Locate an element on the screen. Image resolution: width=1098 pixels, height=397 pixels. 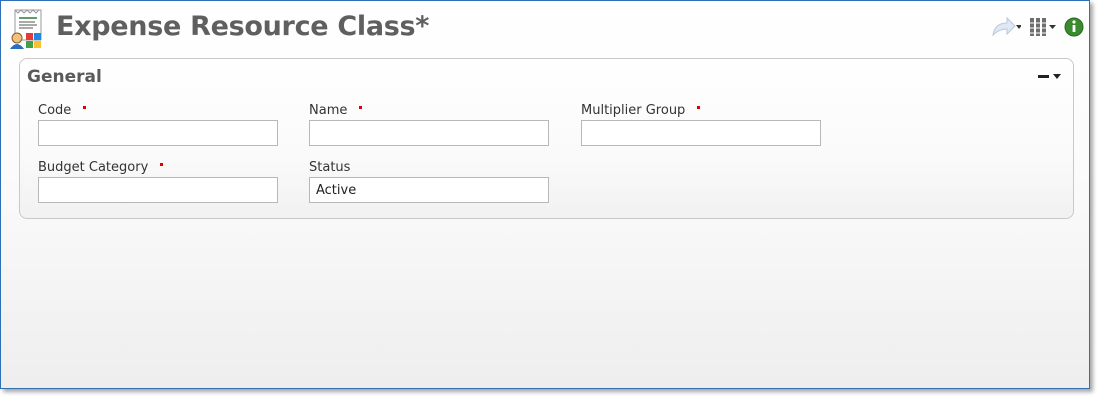
multiplier-group-input is located at coordinates (701, 133).